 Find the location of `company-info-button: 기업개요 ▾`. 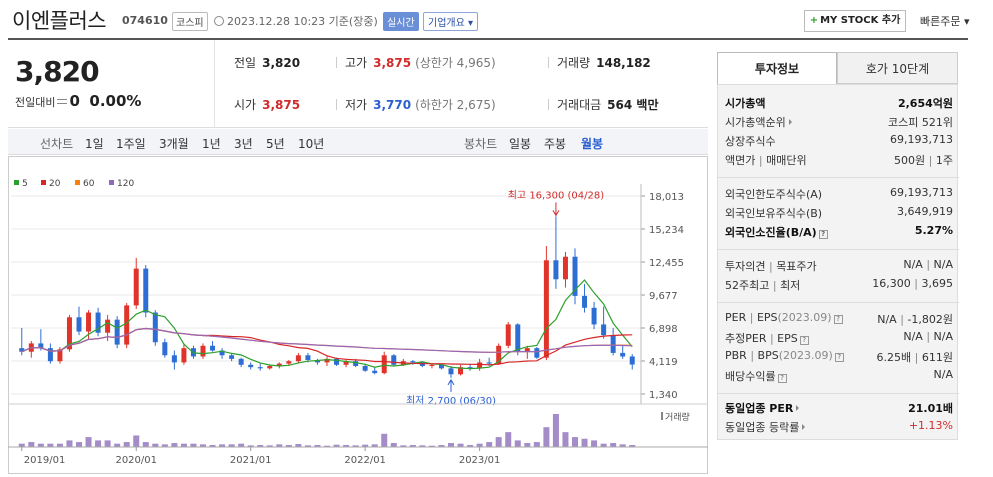

company-info-button: 기업개요 ▾ is located at coordinates (450, 21).